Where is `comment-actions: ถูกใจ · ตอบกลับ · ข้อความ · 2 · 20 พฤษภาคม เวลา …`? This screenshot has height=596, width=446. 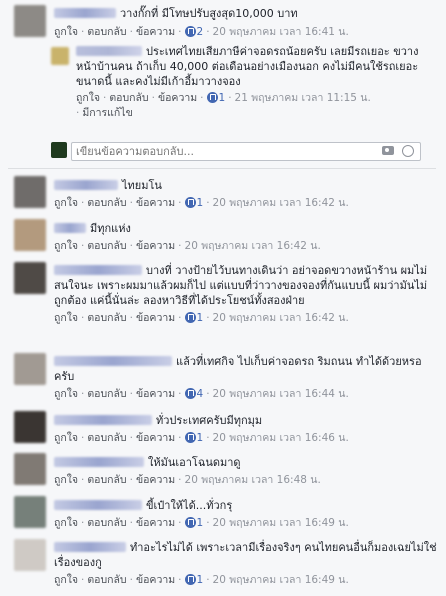
comment-actions: ถูกใจ · ตอบกลับ · ข้อความ · 2 · 20 พฤษภาคม เวลา … is located at coordinates (201, 32).